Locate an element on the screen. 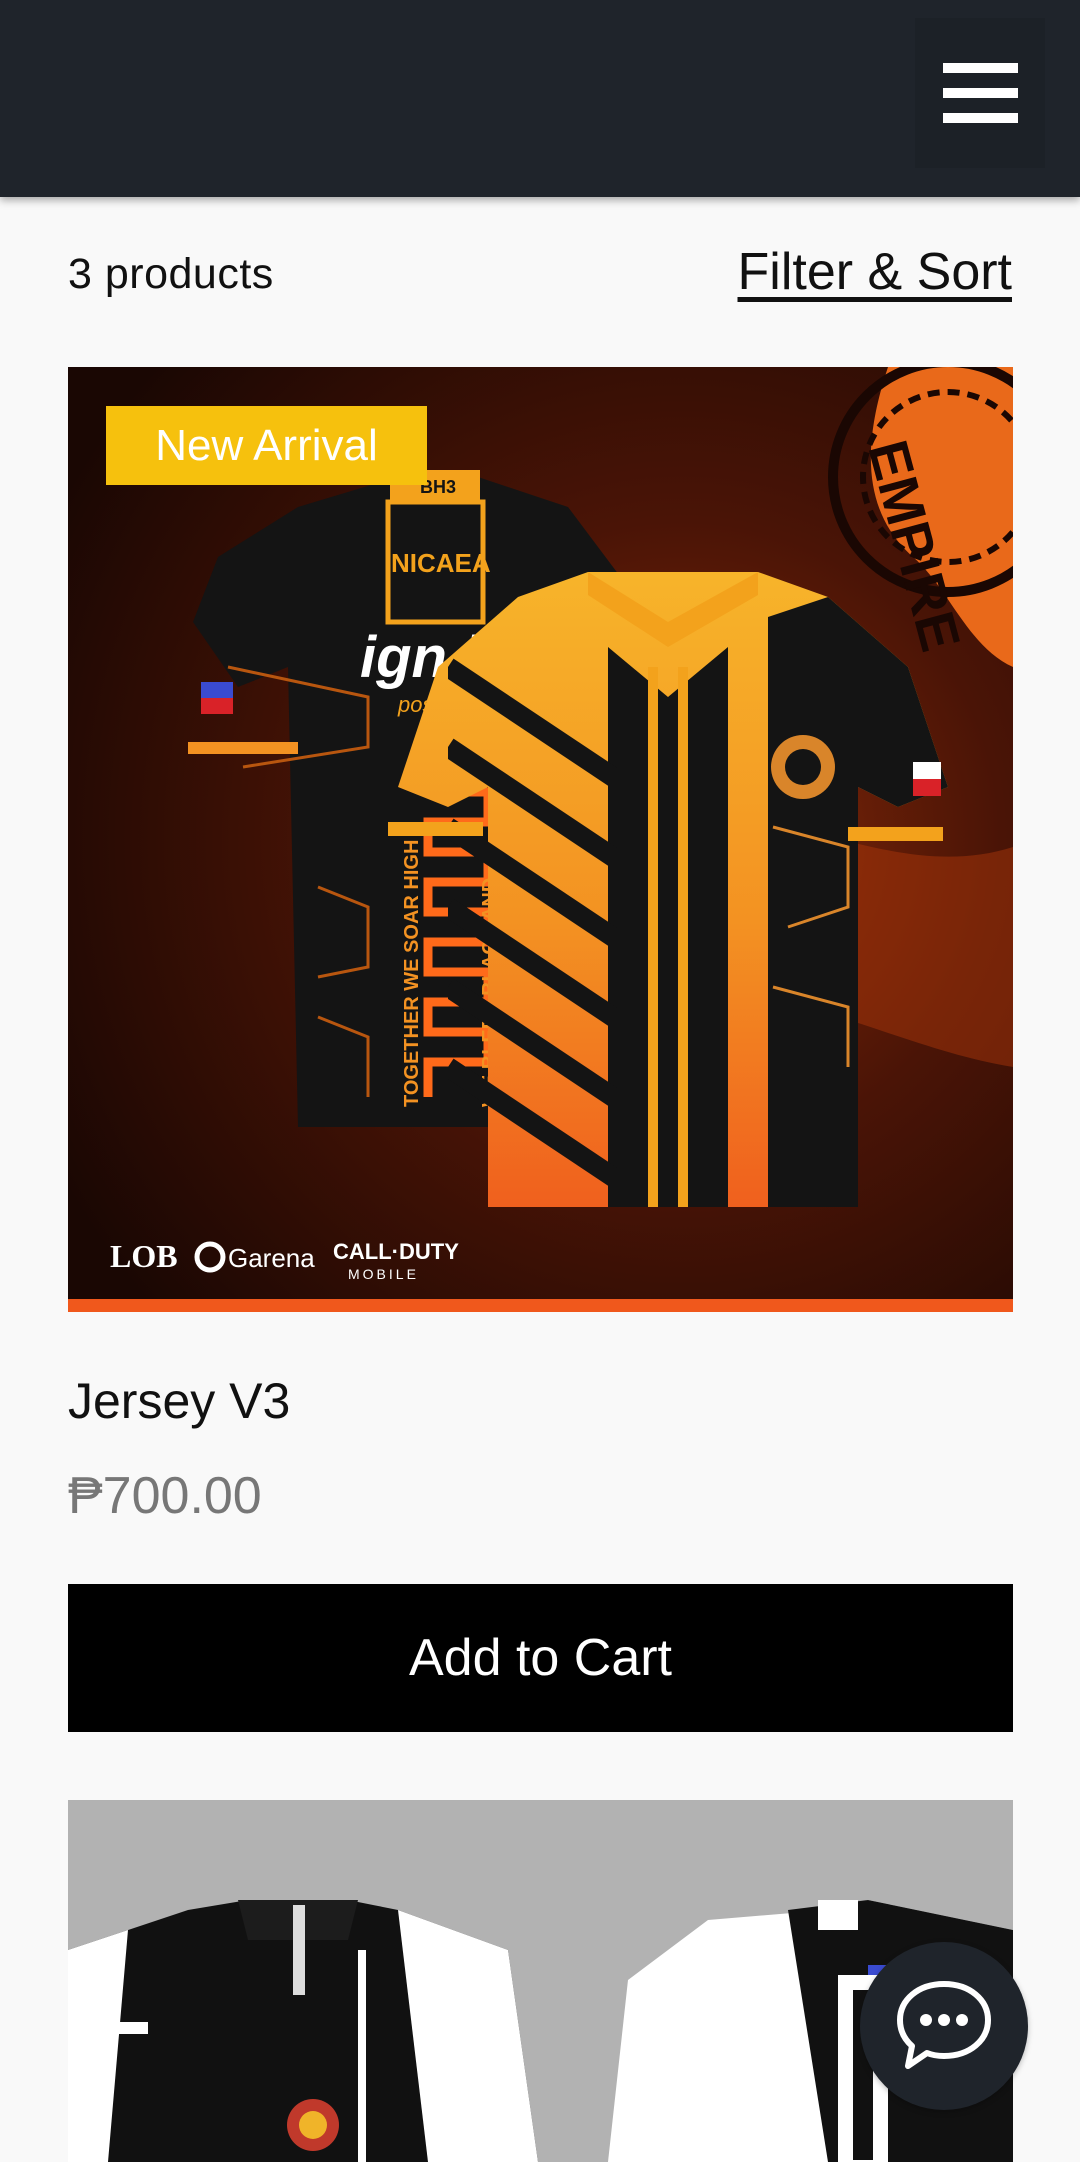 The width and height of the screenshot is (1080, 2162). menu-button is located at coordinates (980, 93).